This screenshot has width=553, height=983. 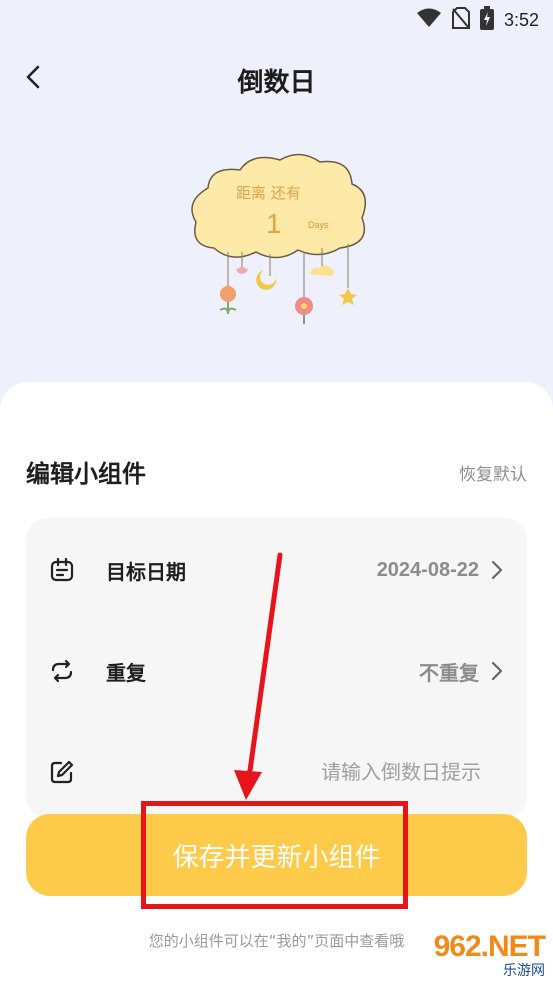 What do you see at coordinates (521, 19) in the screenshot?
I see `status-time: 3:52` at bounding box center [521, 19].